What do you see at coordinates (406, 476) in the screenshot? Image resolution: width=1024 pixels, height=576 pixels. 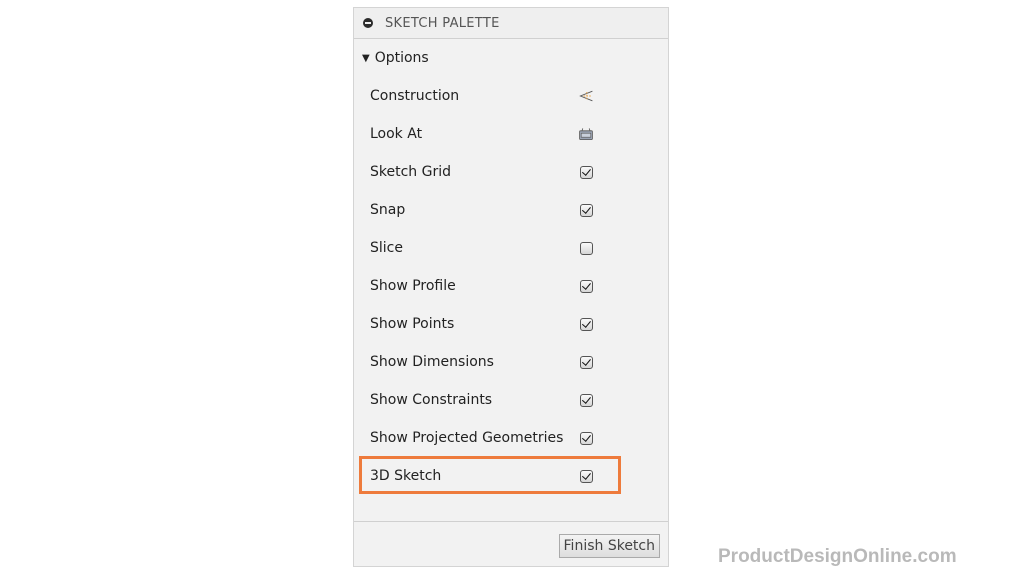 I see `option-label: 3D Sketch` at bounding box center [406, 476].